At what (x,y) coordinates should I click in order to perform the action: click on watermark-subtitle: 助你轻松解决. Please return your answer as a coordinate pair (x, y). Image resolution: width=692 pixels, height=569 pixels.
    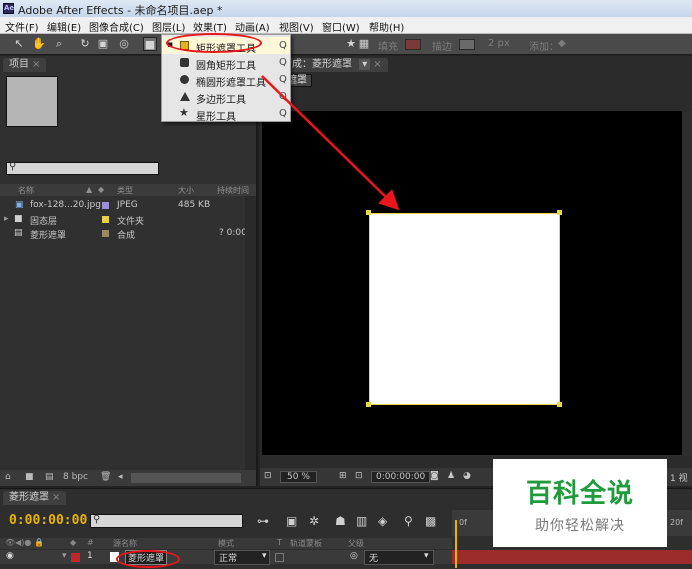
    Looking at the image, I should click on (580, 526).